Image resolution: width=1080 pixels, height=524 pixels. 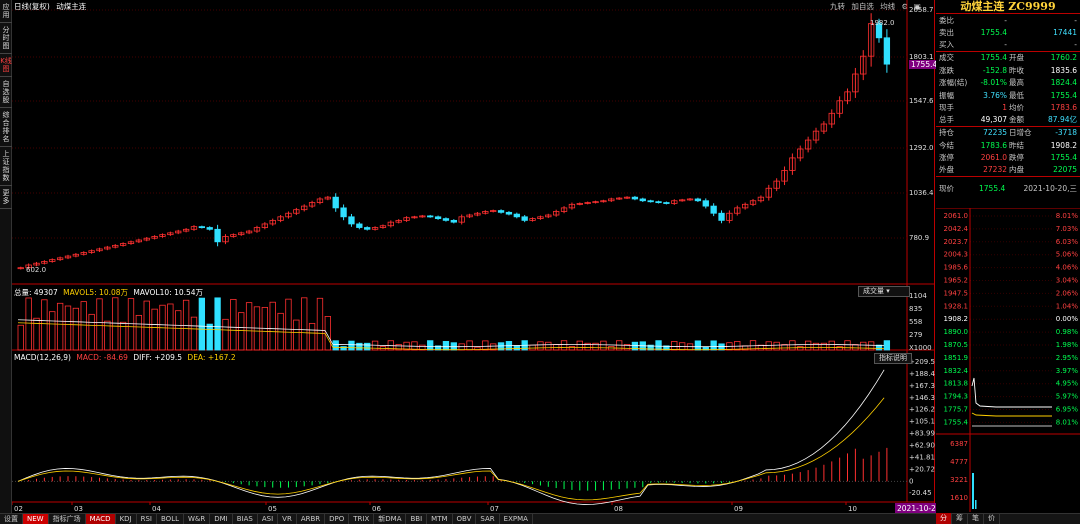 I want to click on tab-kdj: KDJ, so click(x=126, y=518).